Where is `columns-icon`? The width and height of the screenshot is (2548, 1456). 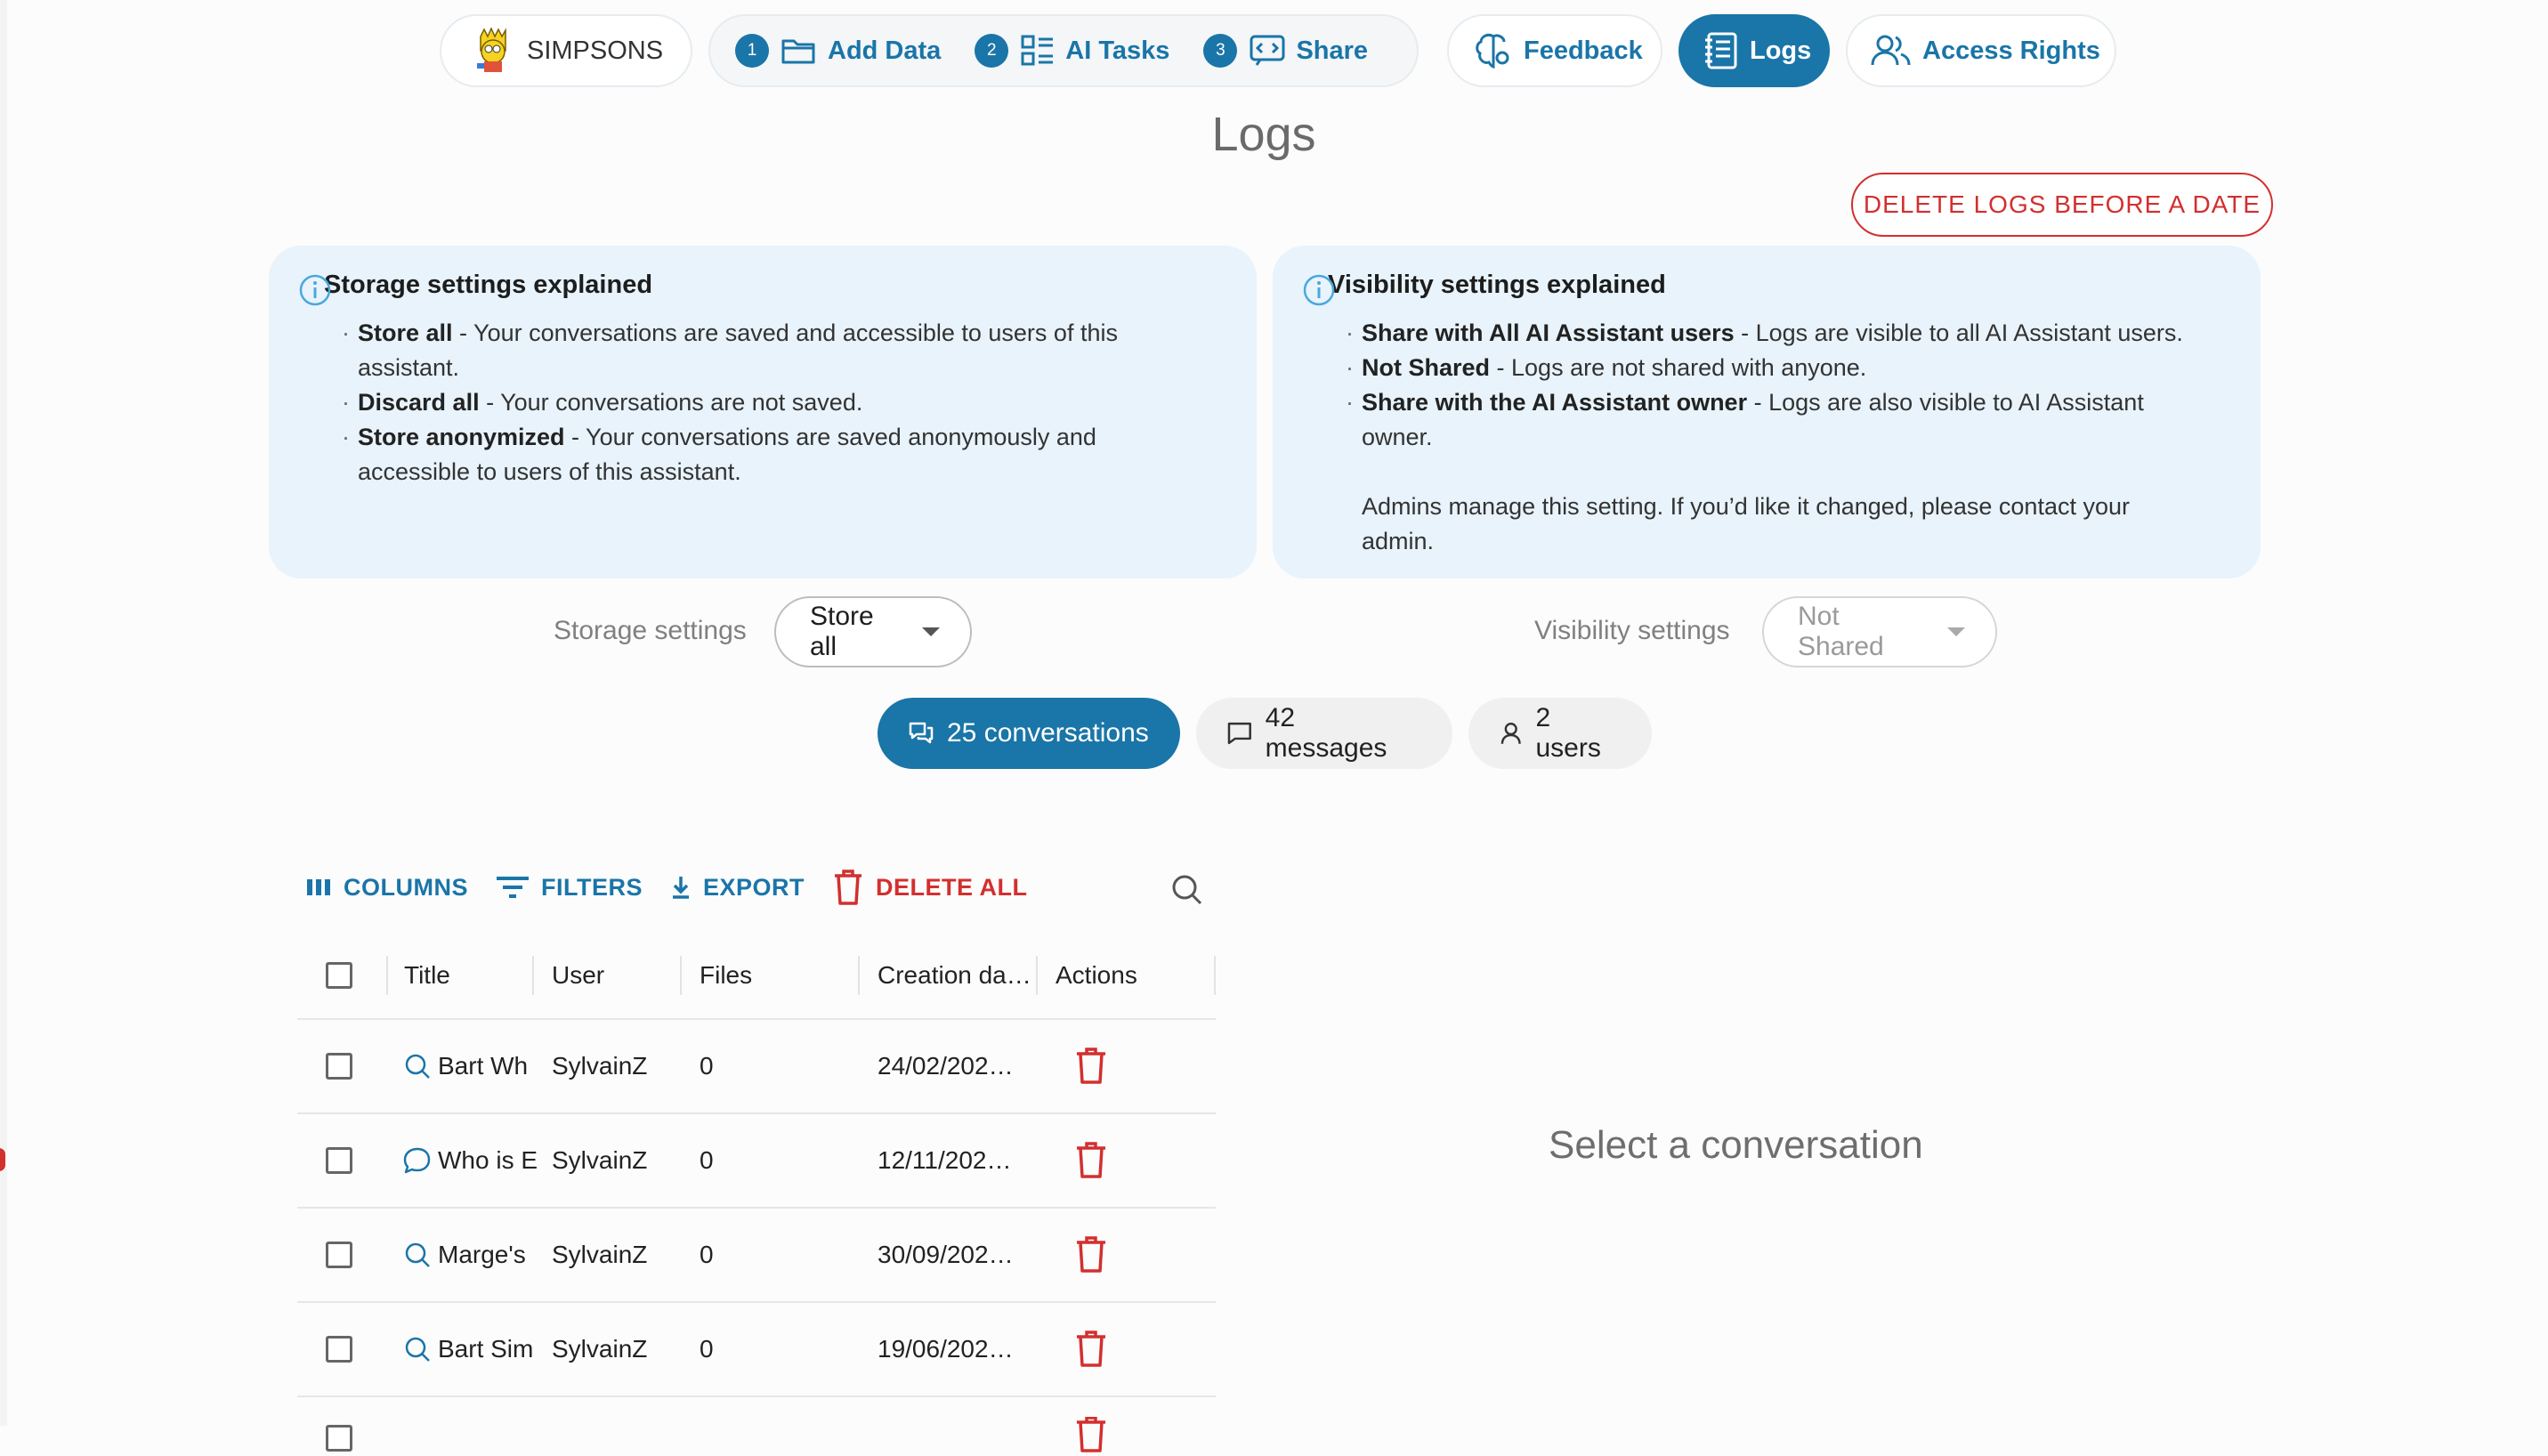 columns-icon is located at coordinates (318, 887).